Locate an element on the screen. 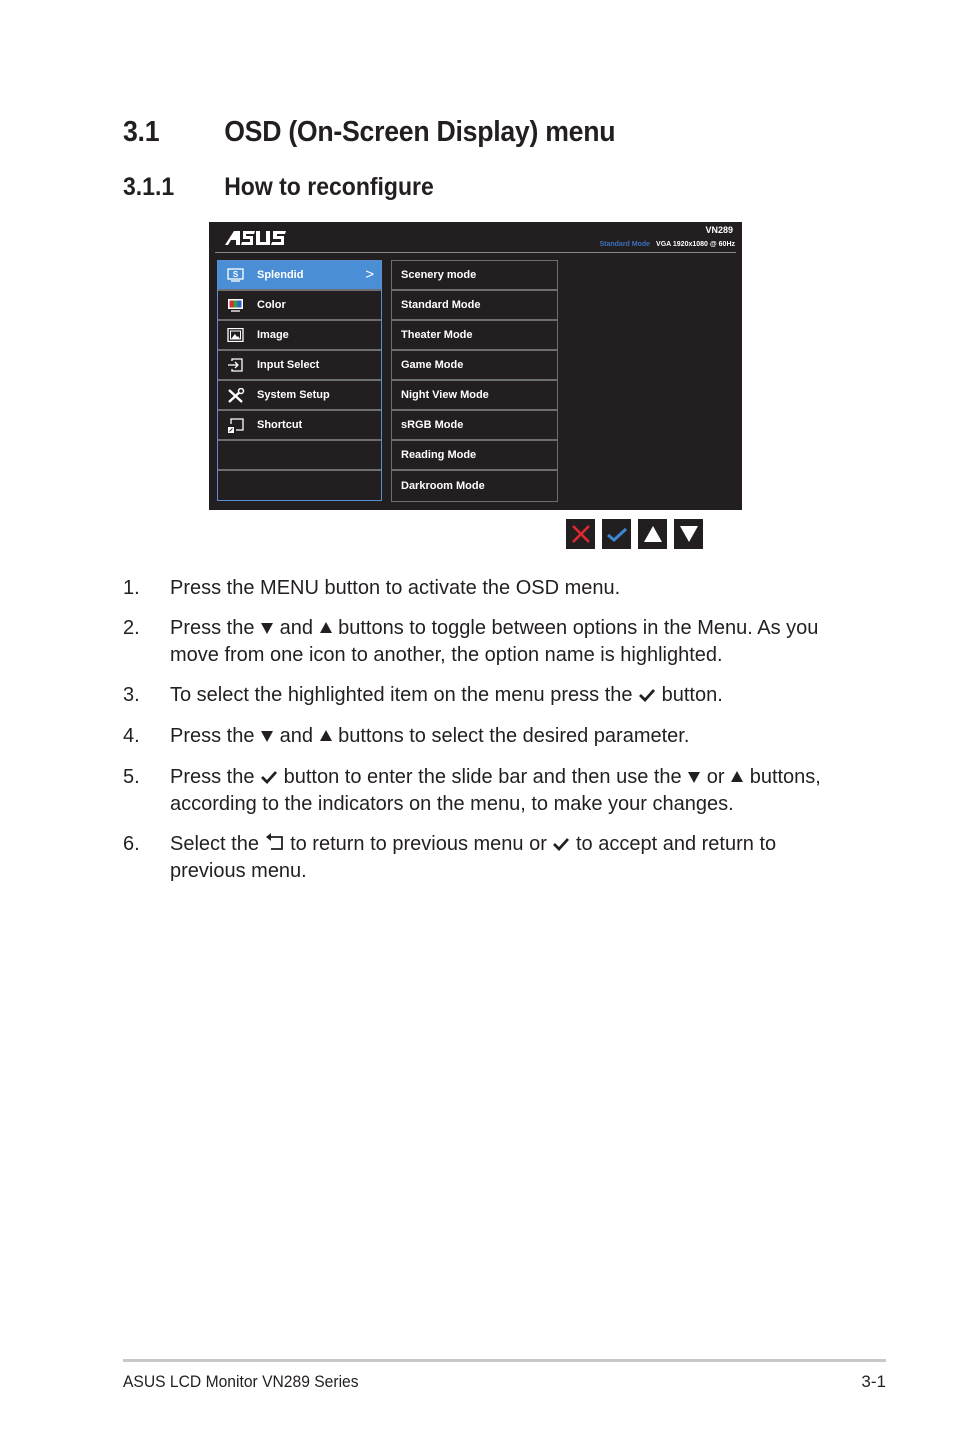 The image size is (954, 1438). sub-menu-item: Reading Mode is located at coordinates (474, 456).